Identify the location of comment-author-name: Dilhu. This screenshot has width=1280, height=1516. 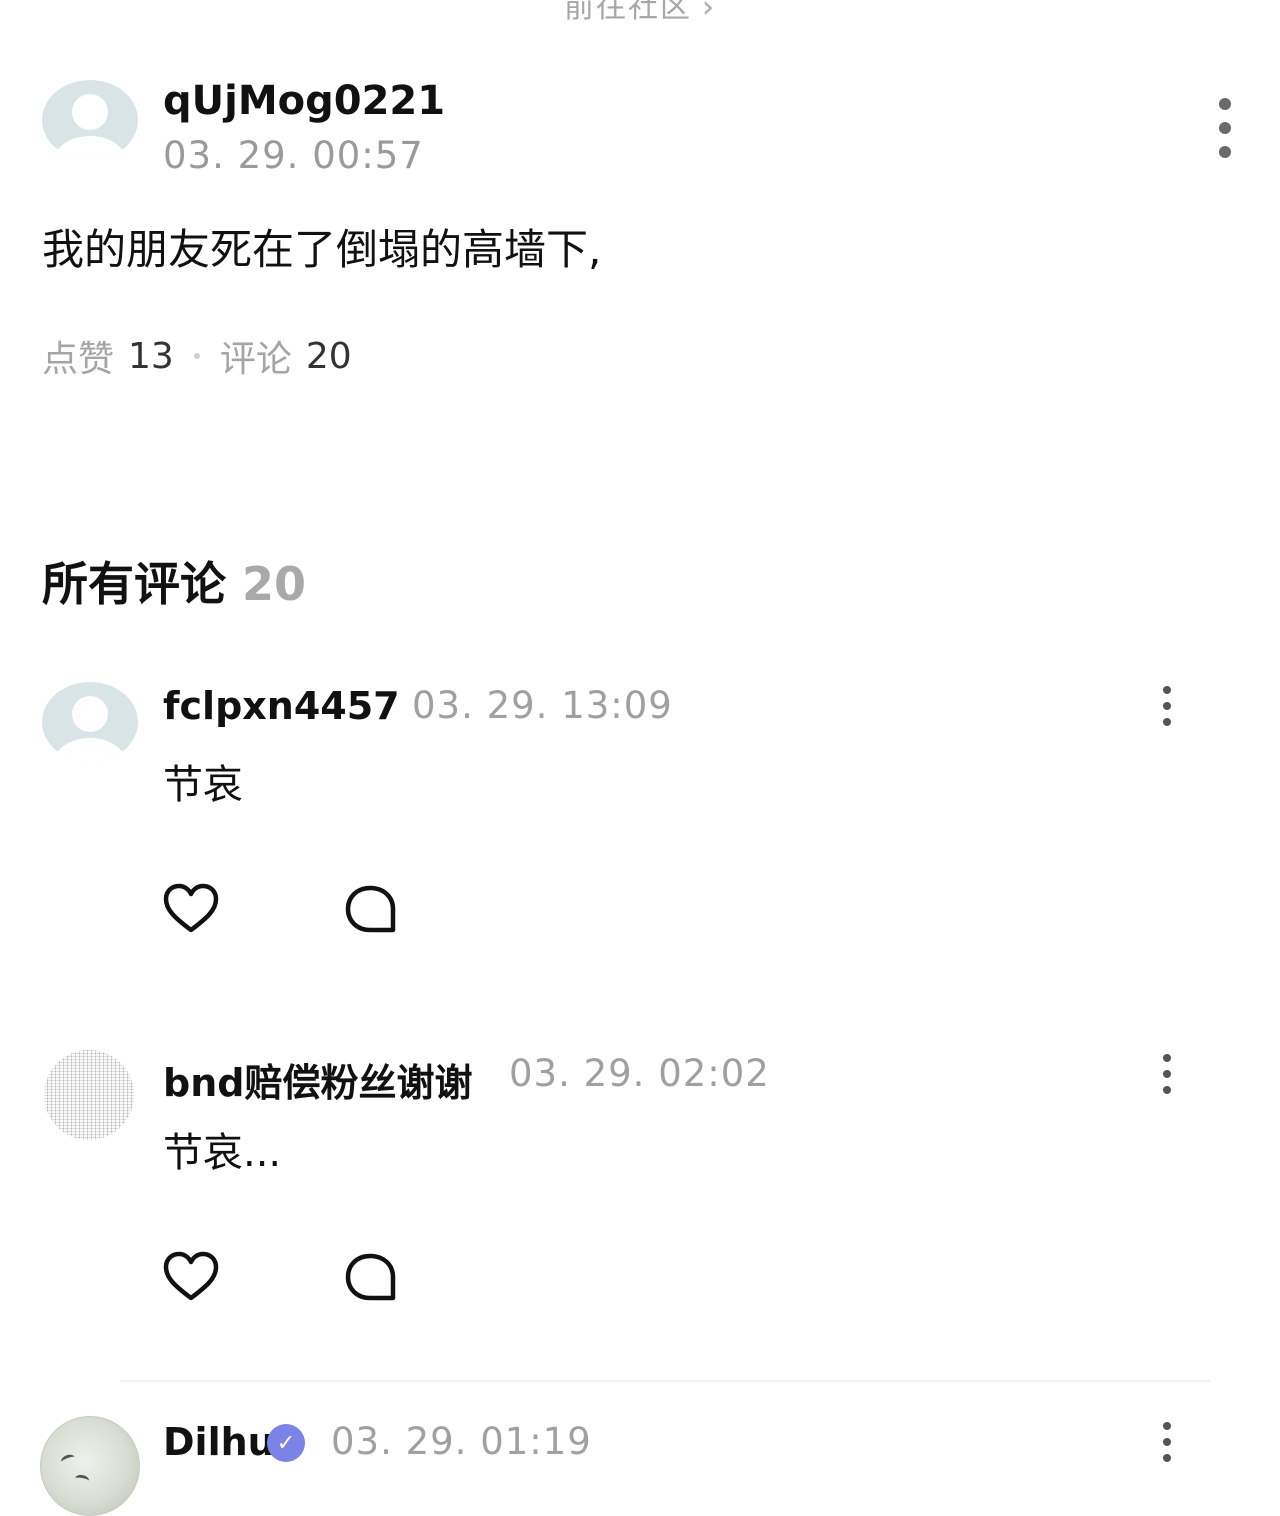
(219, 1442).